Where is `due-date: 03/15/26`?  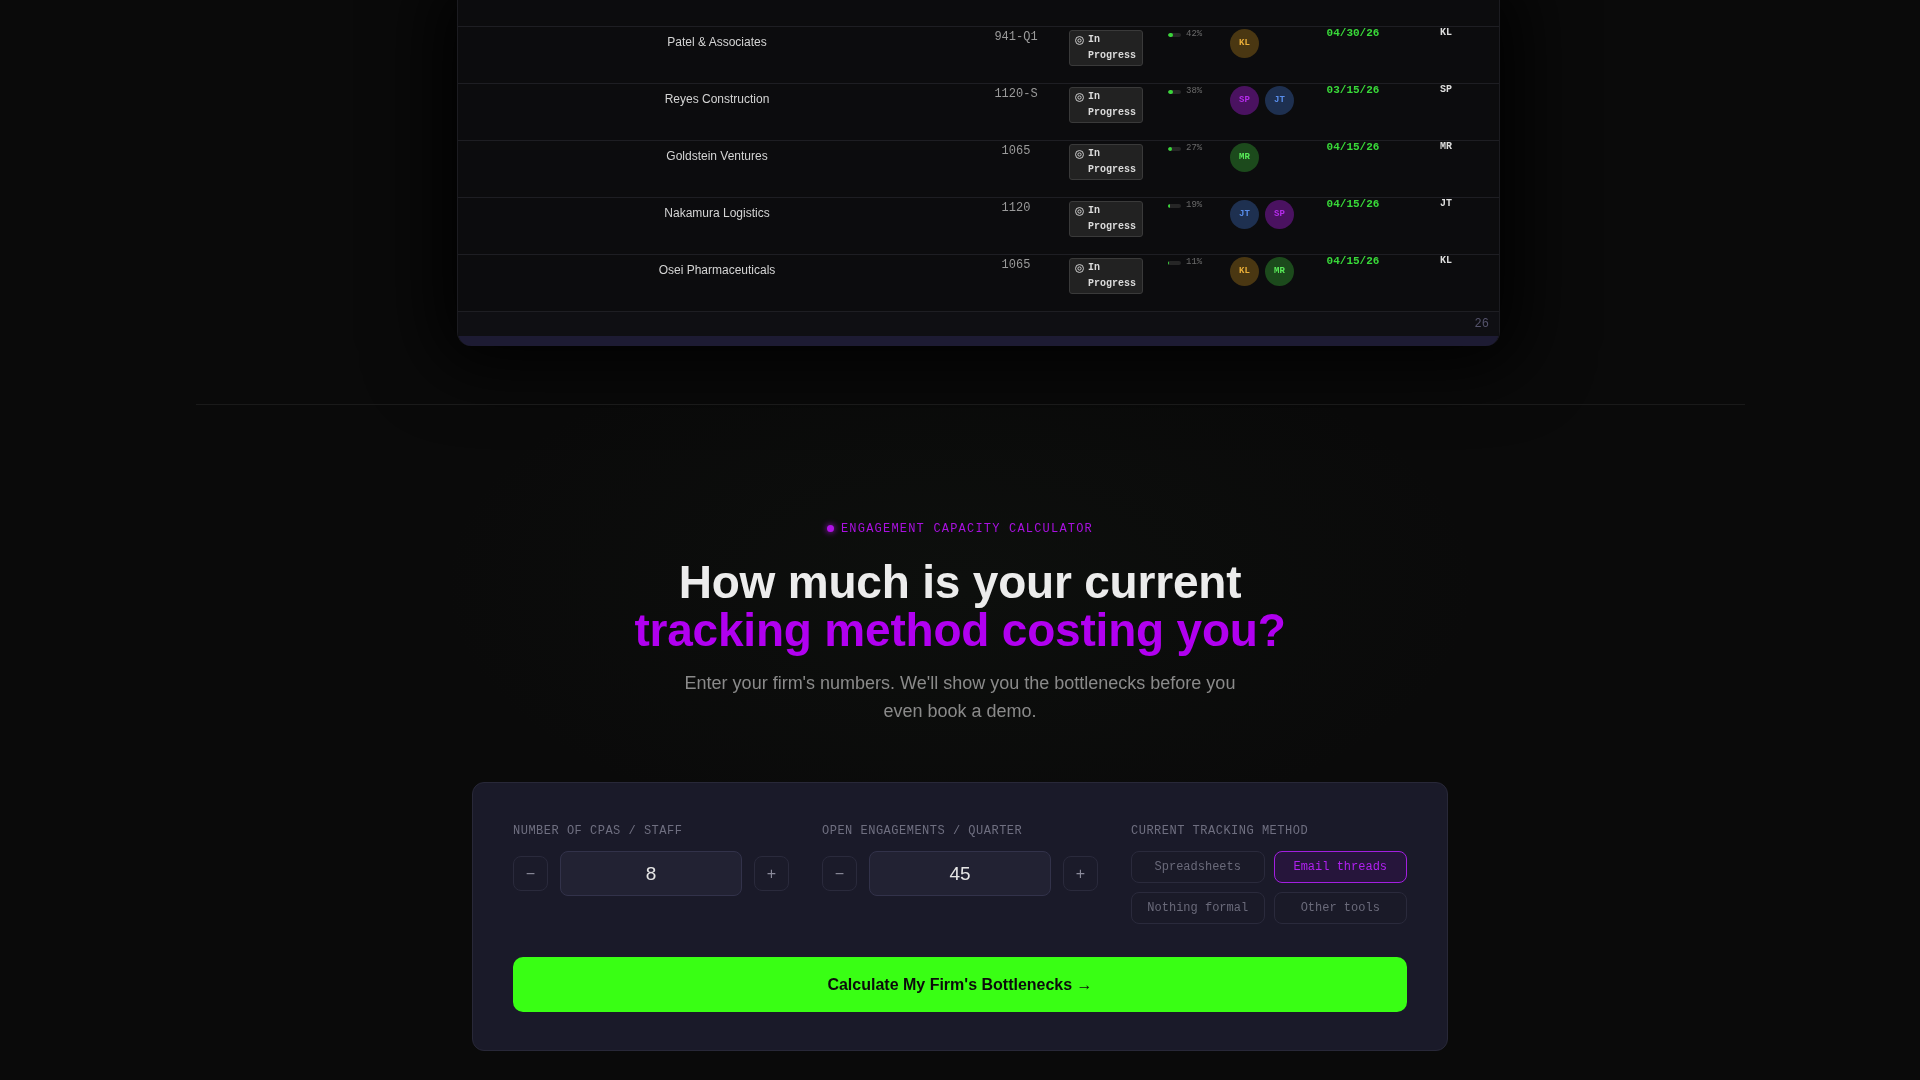 due-date: 03/15/26 is located at coordinates (1353, 90).